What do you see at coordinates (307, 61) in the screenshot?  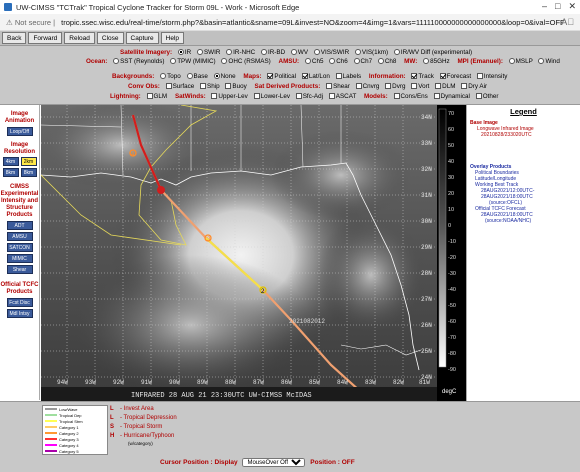 I see `radio-ch5` at bounding box center [307, 61].